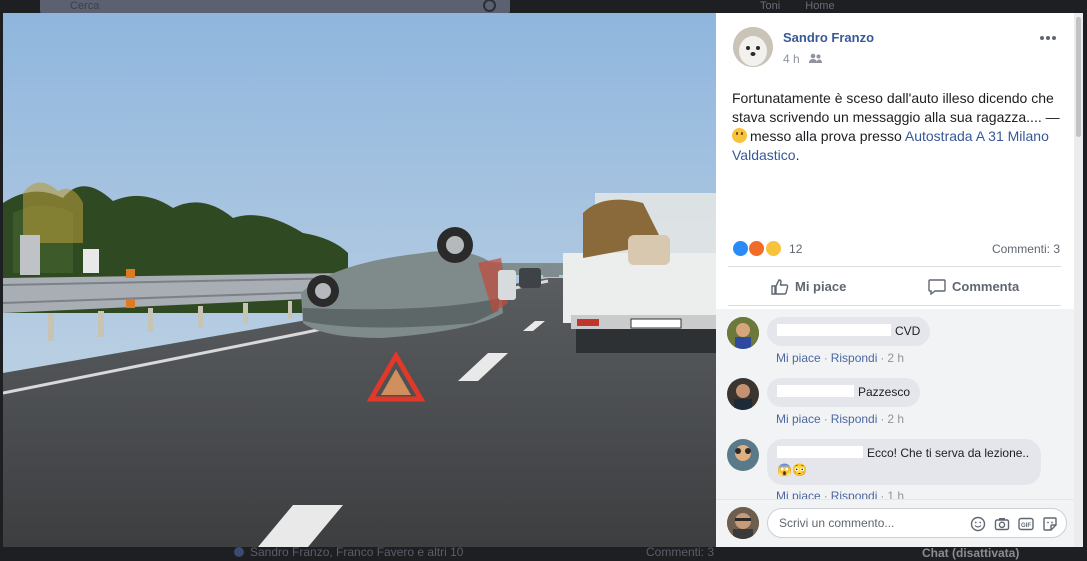  I want to click on search-icon, so click(489, 6).